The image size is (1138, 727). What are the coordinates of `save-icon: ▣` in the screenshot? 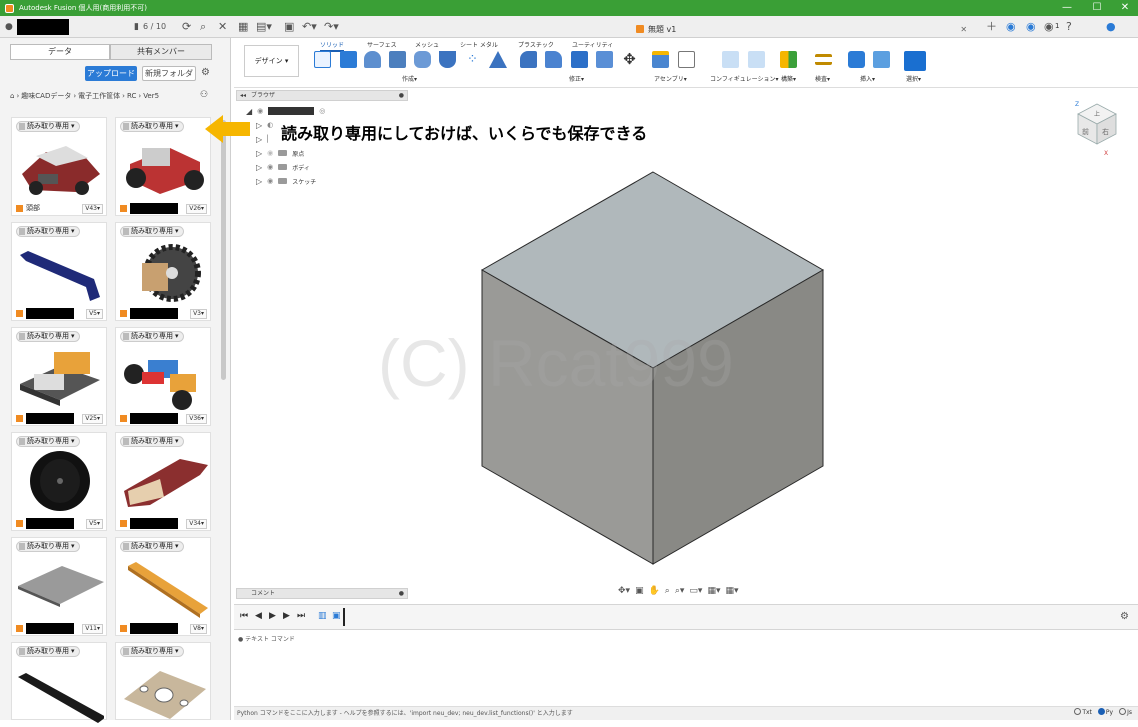 It's located at (289, 27).